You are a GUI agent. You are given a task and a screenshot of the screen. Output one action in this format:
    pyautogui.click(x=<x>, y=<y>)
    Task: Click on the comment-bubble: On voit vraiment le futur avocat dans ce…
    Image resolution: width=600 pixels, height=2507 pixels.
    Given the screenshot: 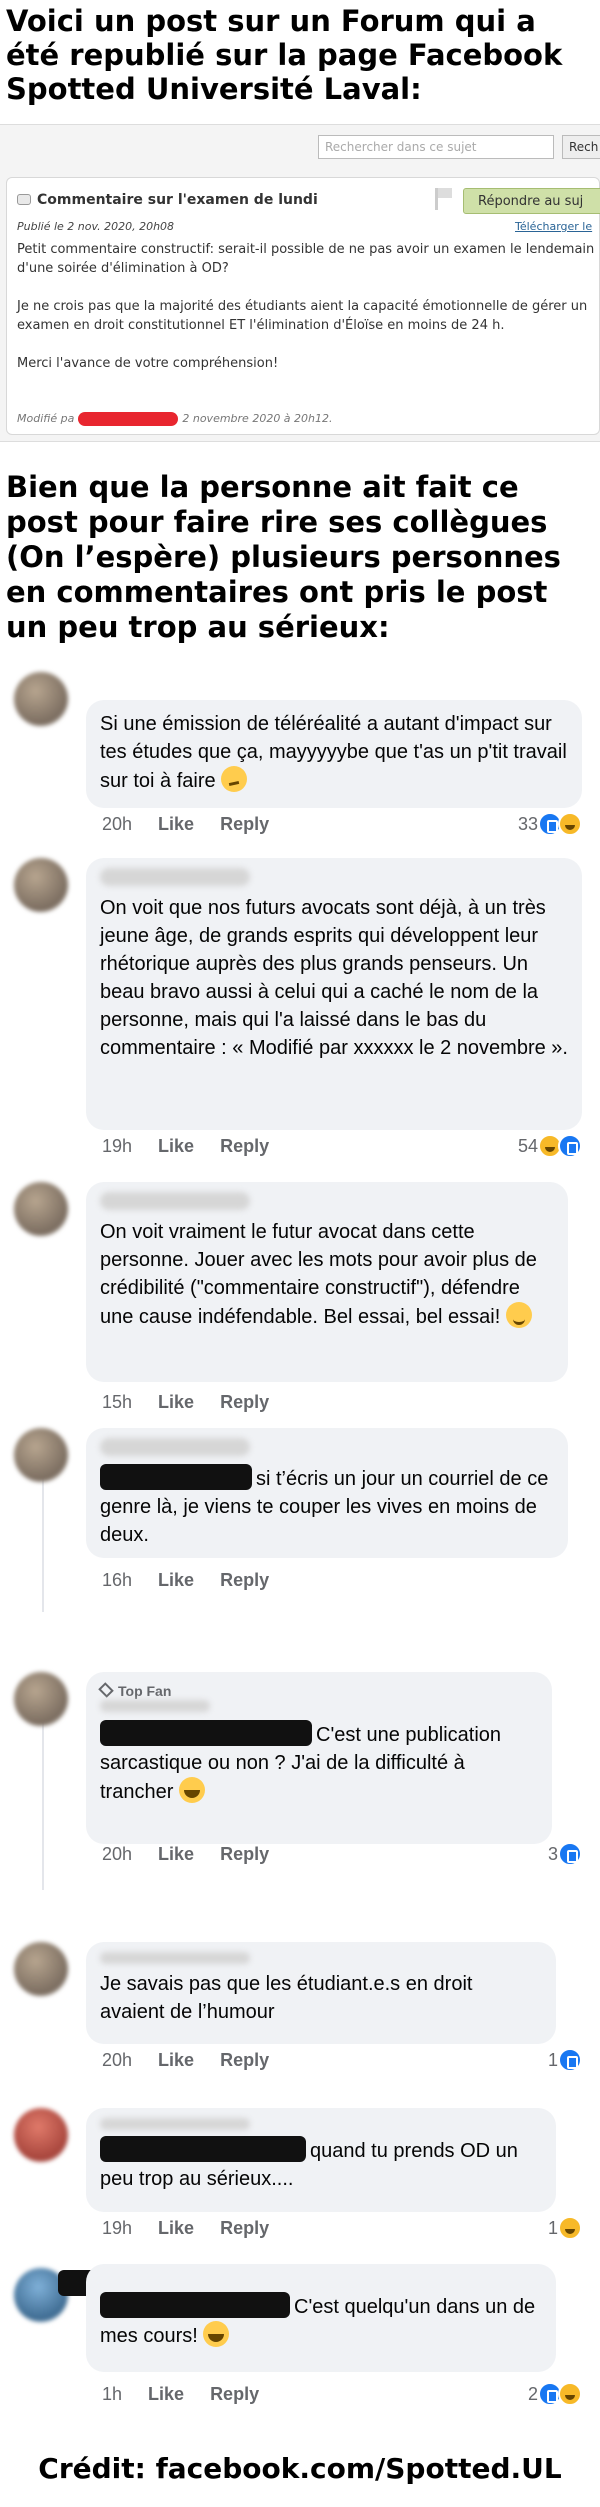 What is the action you would take?
    pyautogui.click(x=327, y=1282)
    